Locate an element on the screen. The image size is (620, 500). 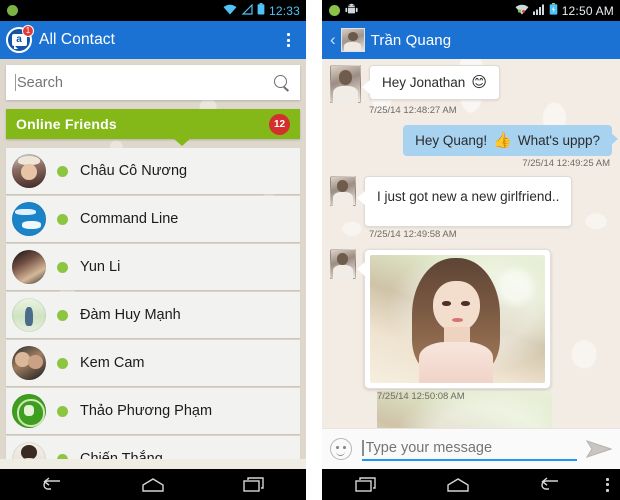
android-robot-icon is located at coordinates (351, 10).